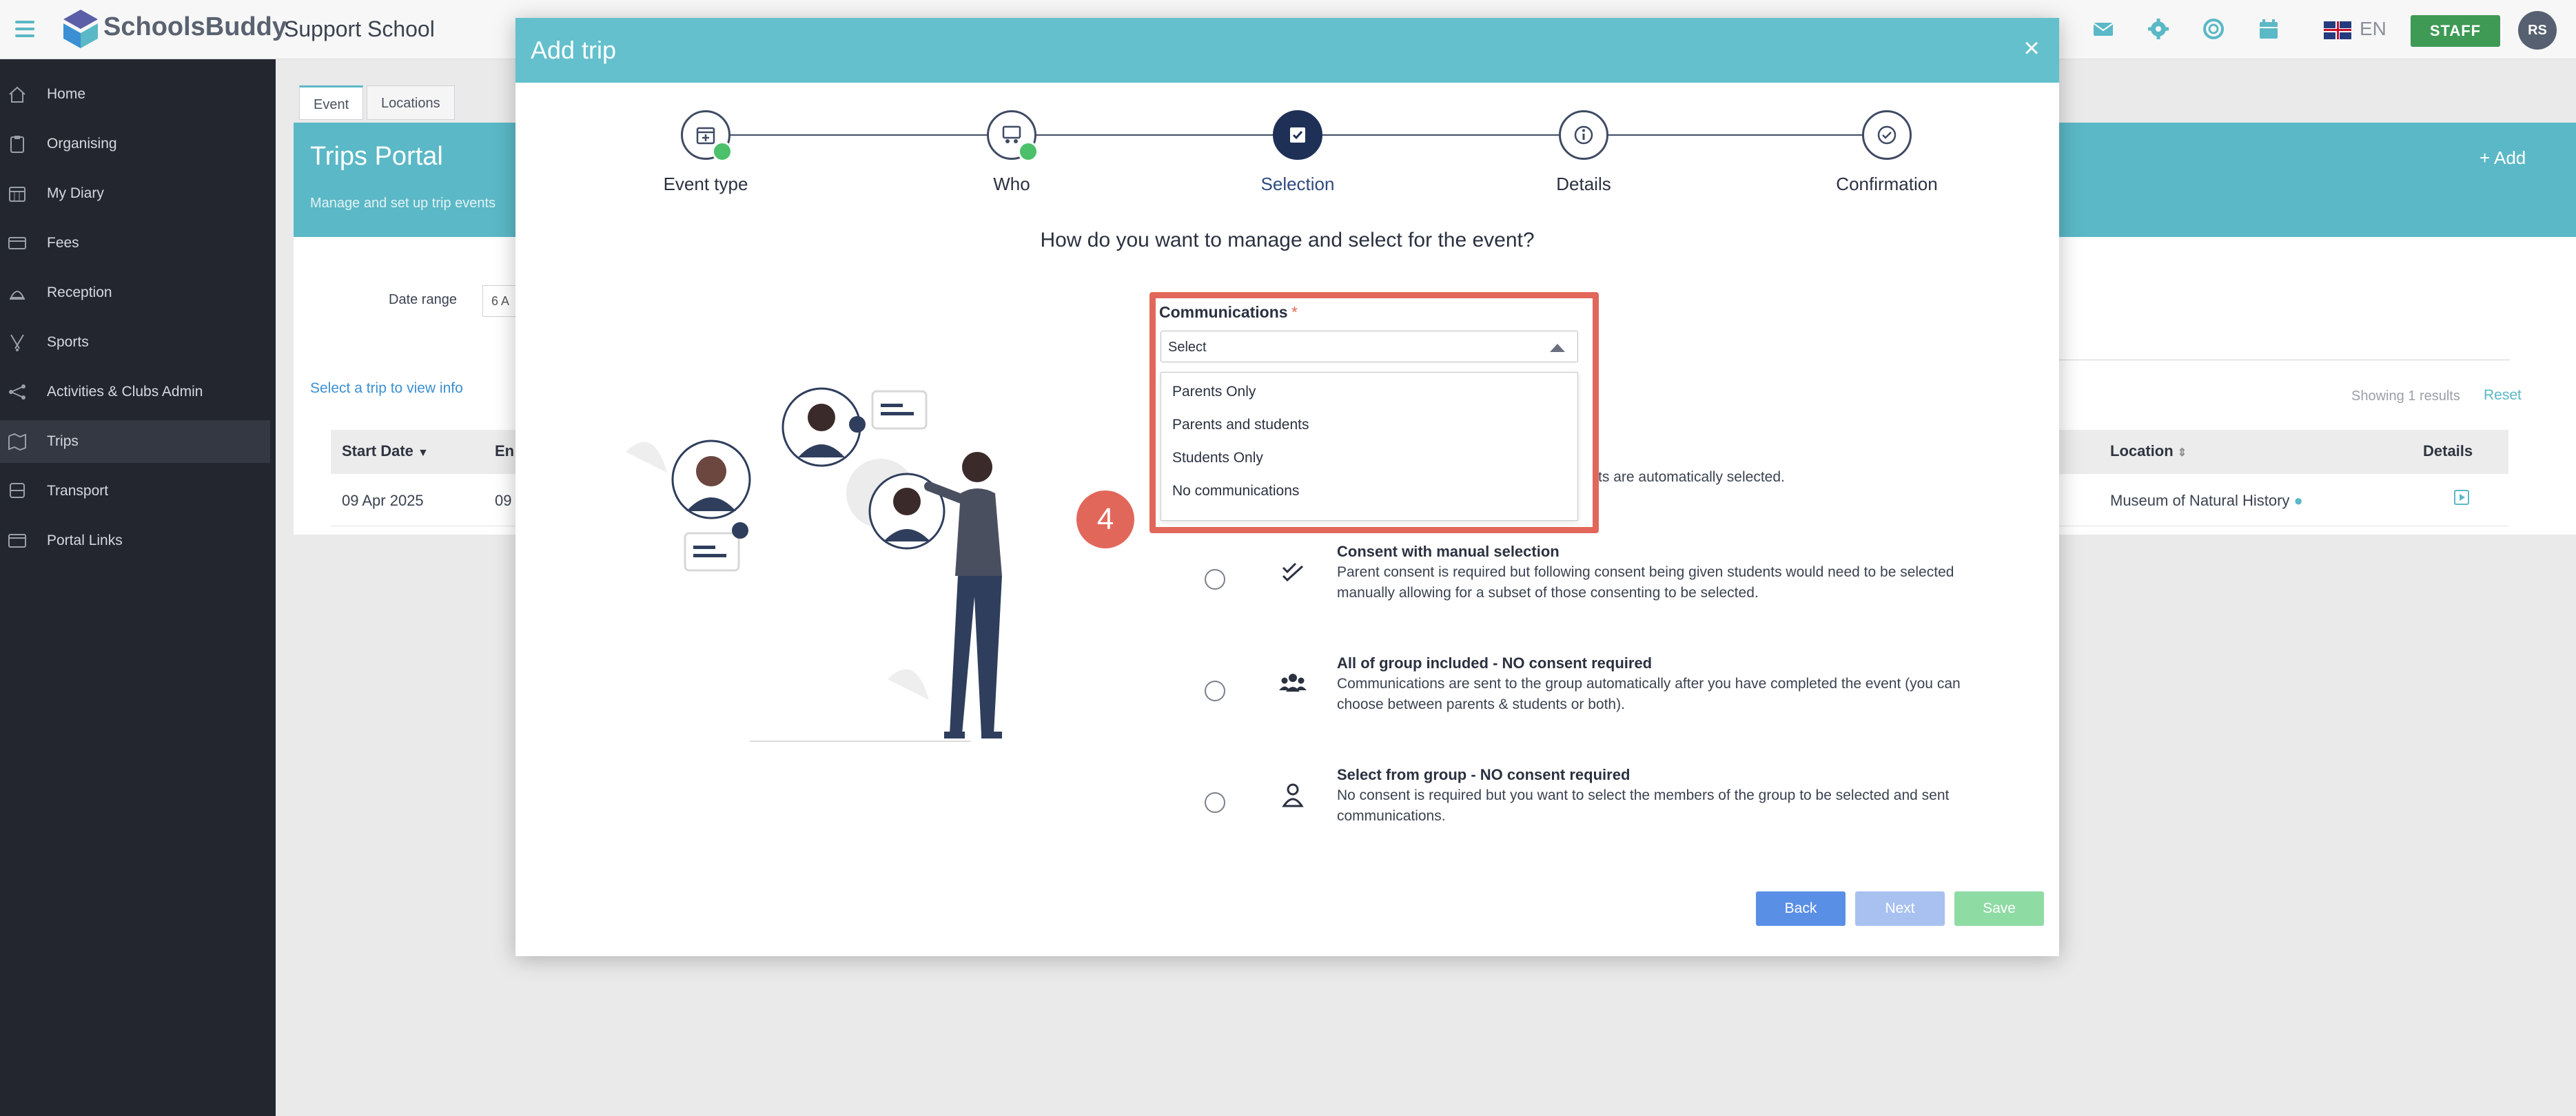  Describe the element at coordinates (1557, 348) in the screenshot. I see `caret-up-icon` at that location.